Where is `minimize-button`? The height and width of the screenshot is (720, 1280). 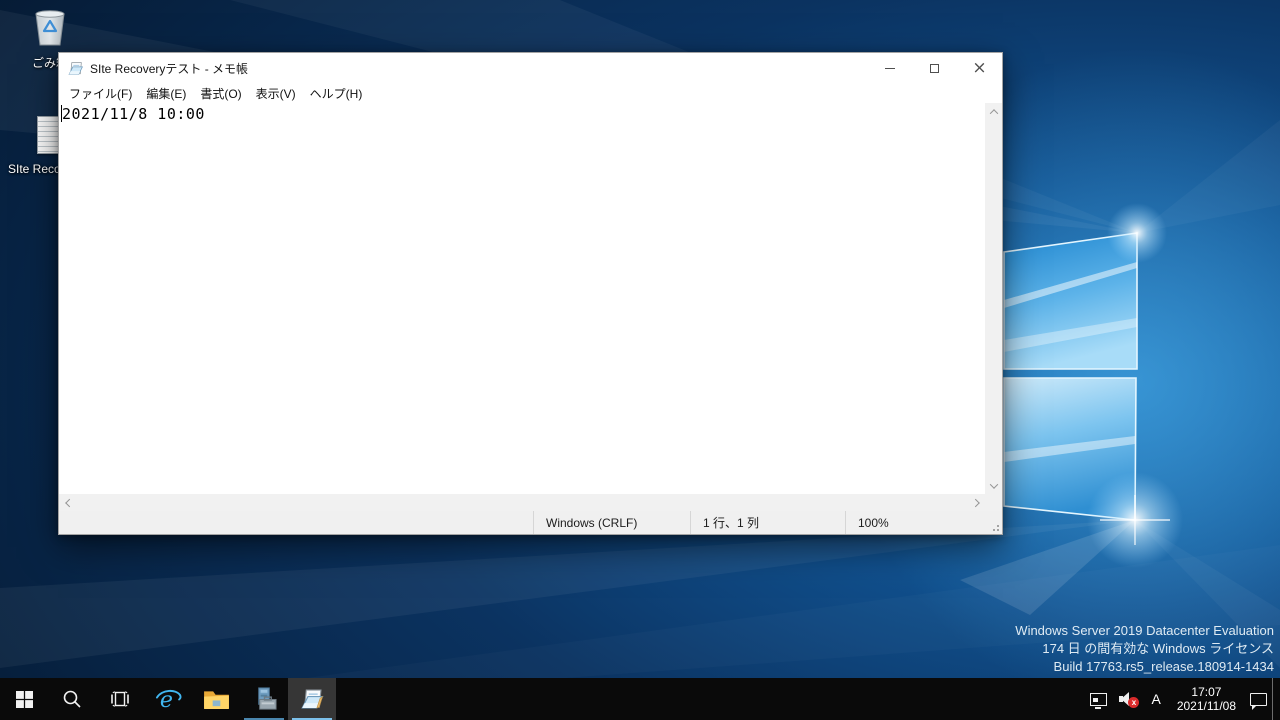
minimize-button is located at coordinates (889, 68).